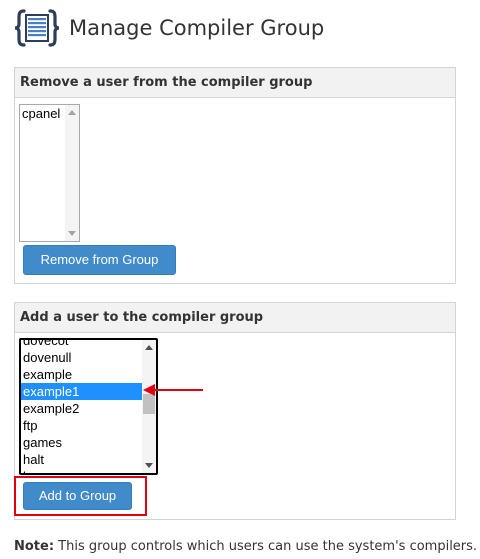 Image resolution: width=480 pixels, height=559 pixels. What do you see at coordinates (197, 28) in the screenshot?
I see `page-title: Manage Compiler Group` at bounding box center [197, 28].